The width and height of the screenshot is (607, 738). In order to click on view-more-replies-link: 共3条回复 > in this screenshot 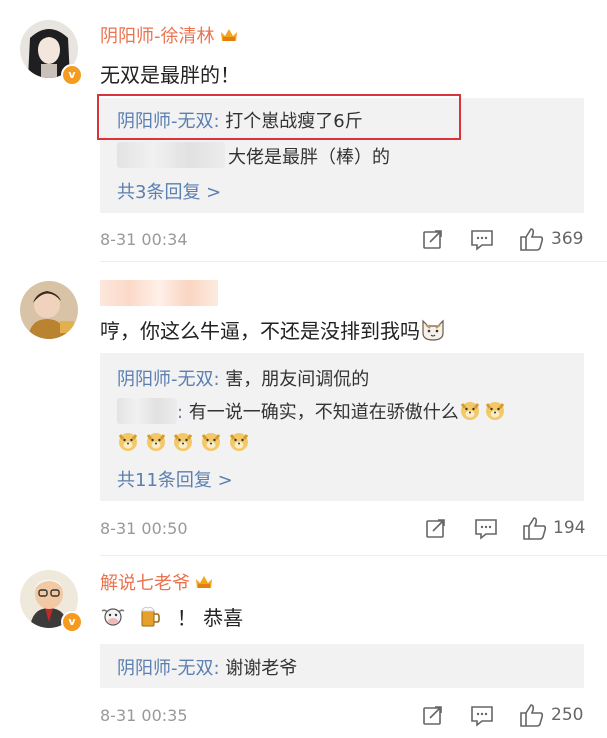, I will do `click(169, 191)`.